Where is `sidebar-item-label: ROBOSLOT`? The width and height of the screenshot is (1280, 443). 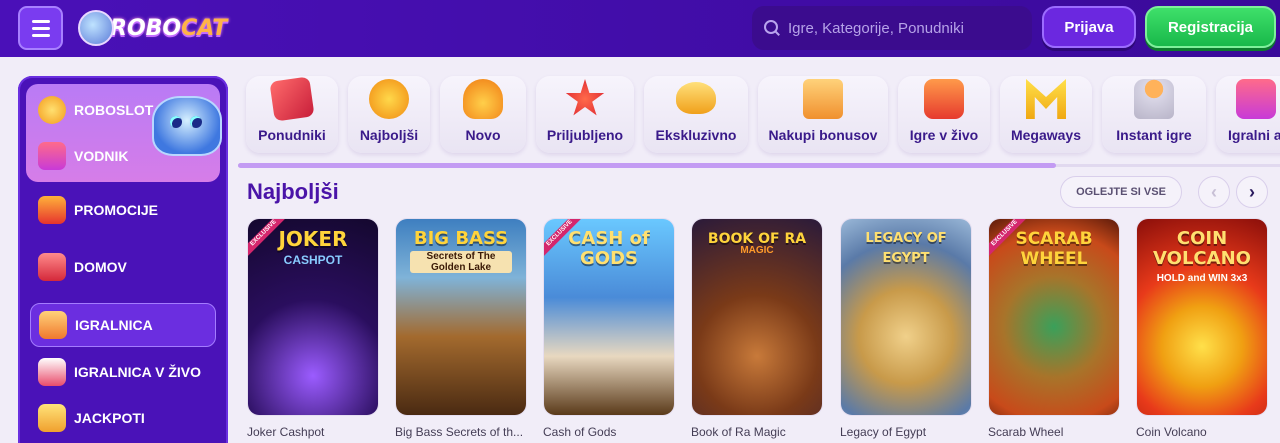 sidebar-item-label: ROBOSLOT is located at coordinates (114, 110).